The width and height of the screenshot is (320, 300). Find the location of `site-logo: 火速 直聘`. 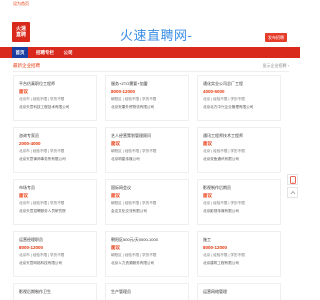

site-logo: 火速 直聘 is located at coordinates (21, 32).